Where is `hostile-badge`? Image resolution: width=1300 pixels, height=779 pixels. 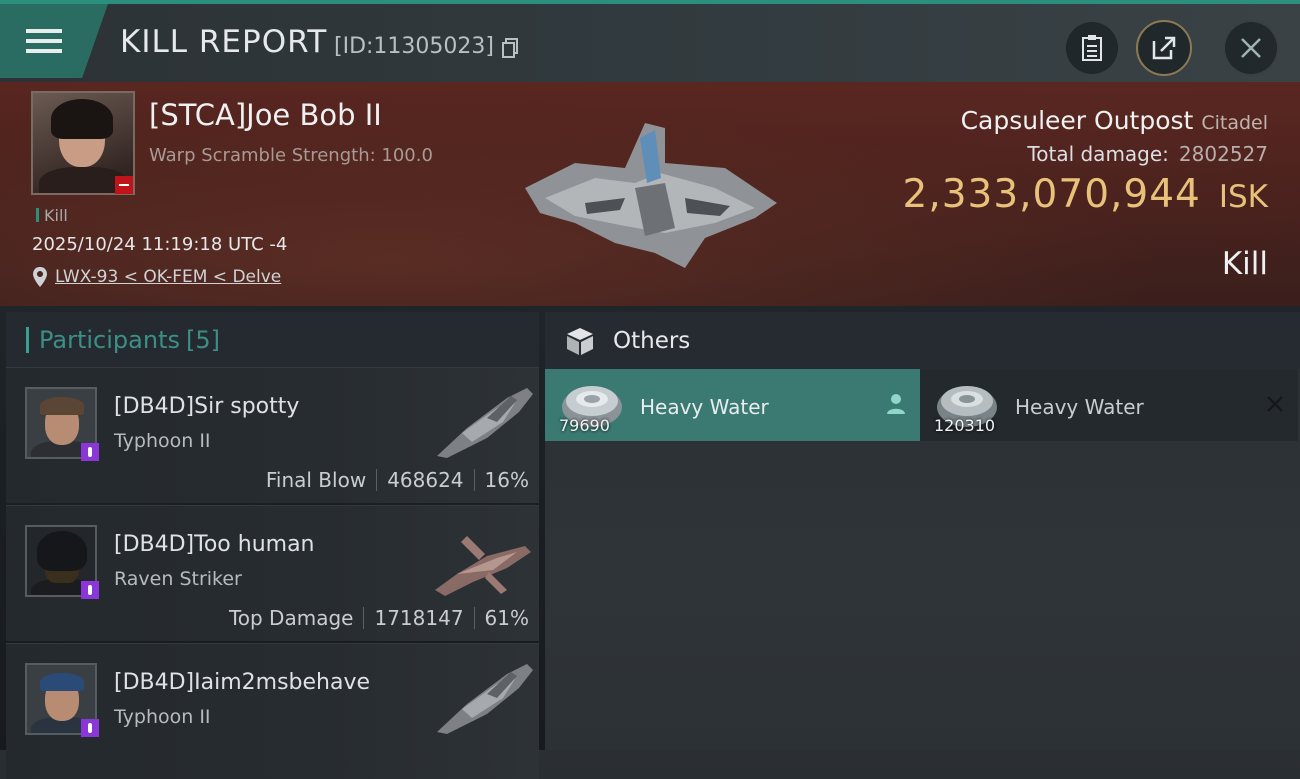
hostile-badge is located at coordinates (124, 185).